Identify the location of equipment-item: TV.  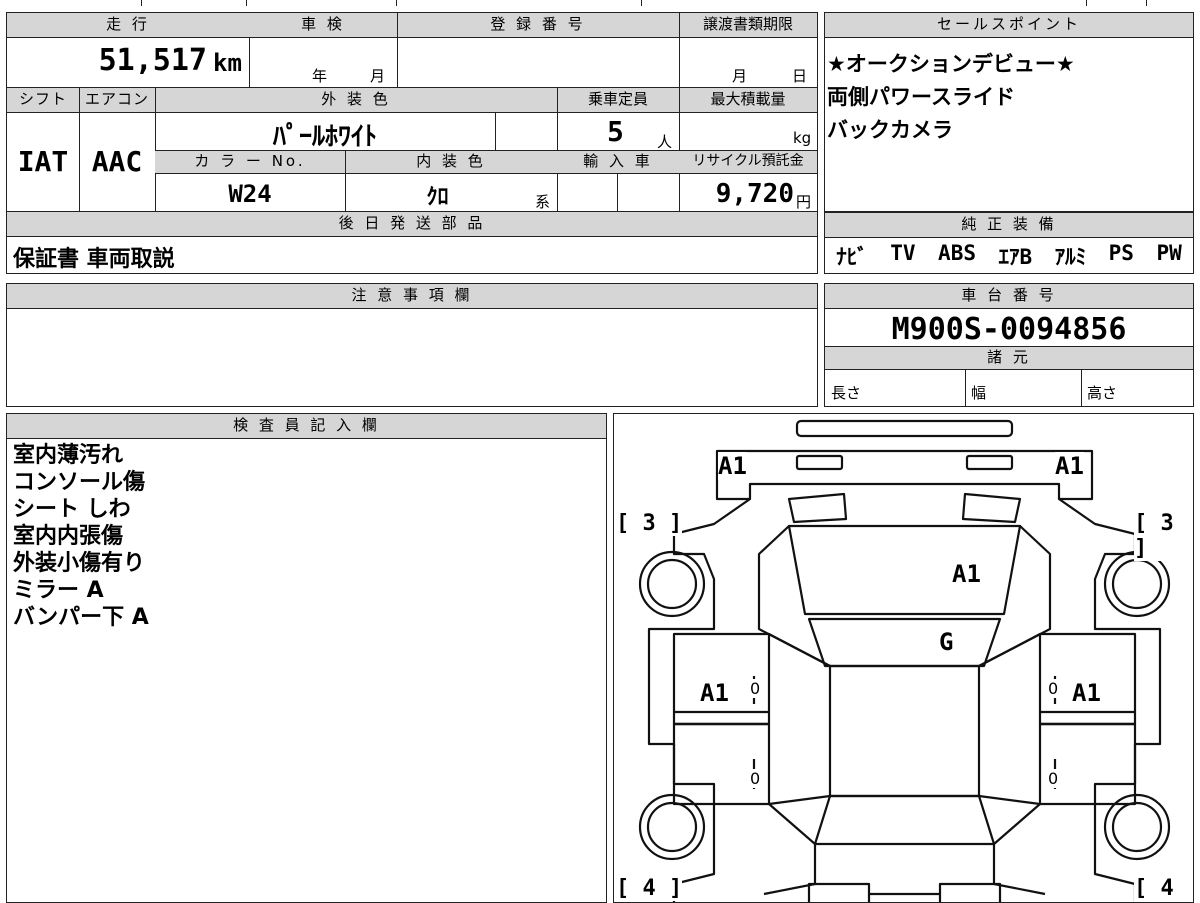
(903, 253).